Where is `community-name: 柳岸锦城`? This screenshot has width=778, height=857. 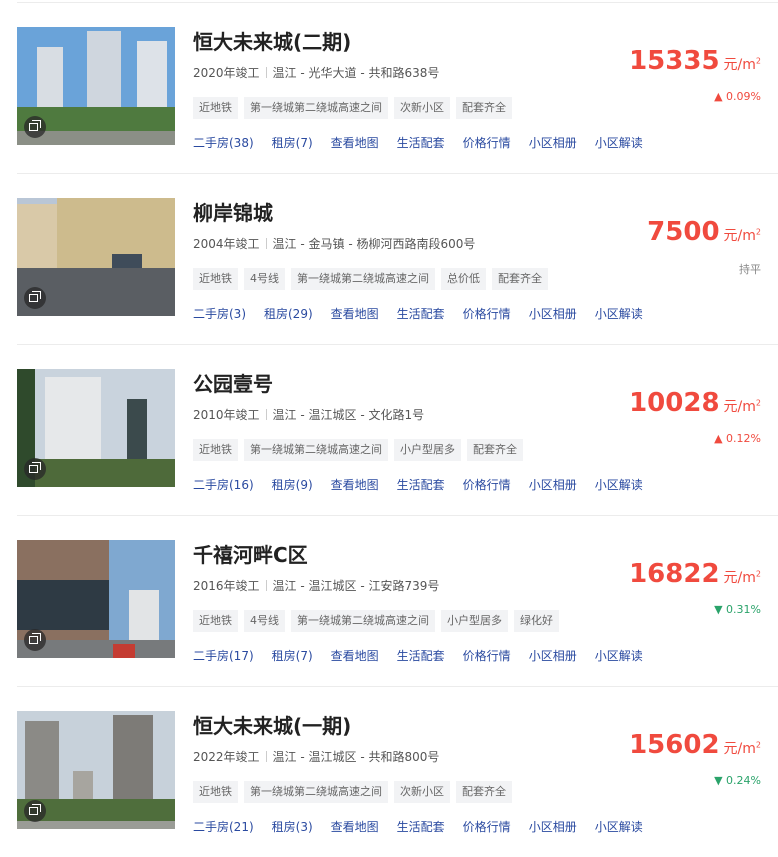 community-name: 柳岸锦城 is located at coordinates (233, 211).